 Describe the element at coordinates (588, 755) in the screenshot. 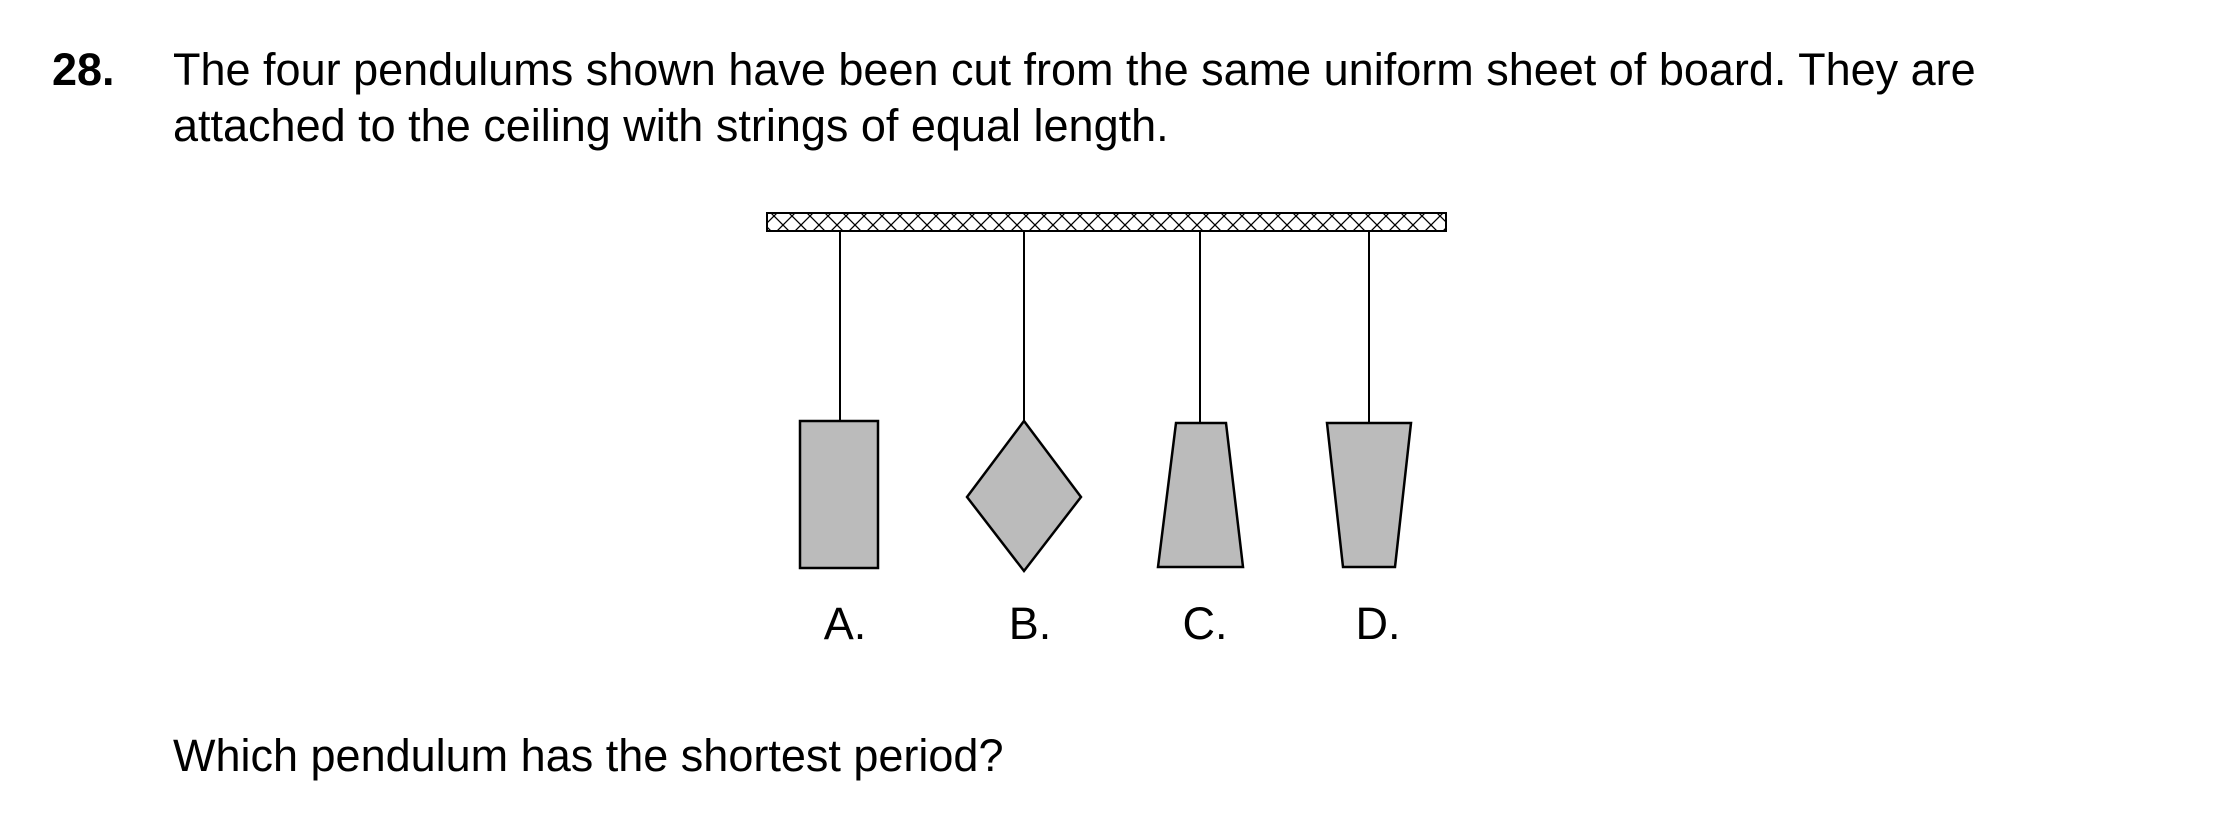

I see `question-prompt: Which pendulum has the shortest period?` at that location.